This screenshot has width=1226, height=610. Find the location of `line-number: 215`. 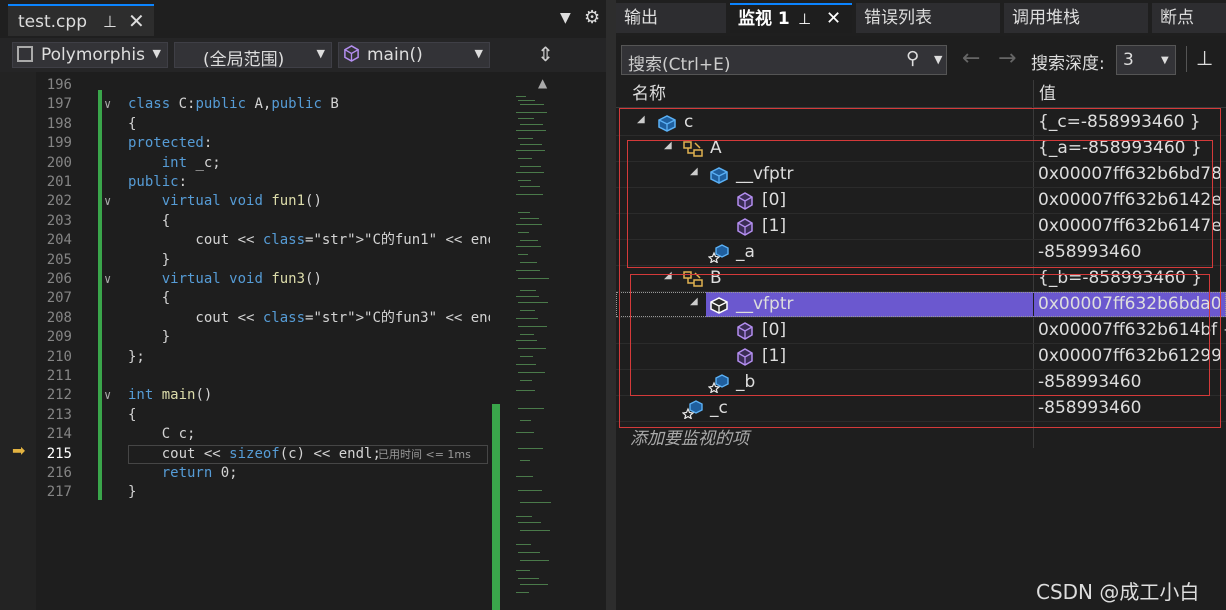

line-number: 215 is located at coordinates (59, 453).